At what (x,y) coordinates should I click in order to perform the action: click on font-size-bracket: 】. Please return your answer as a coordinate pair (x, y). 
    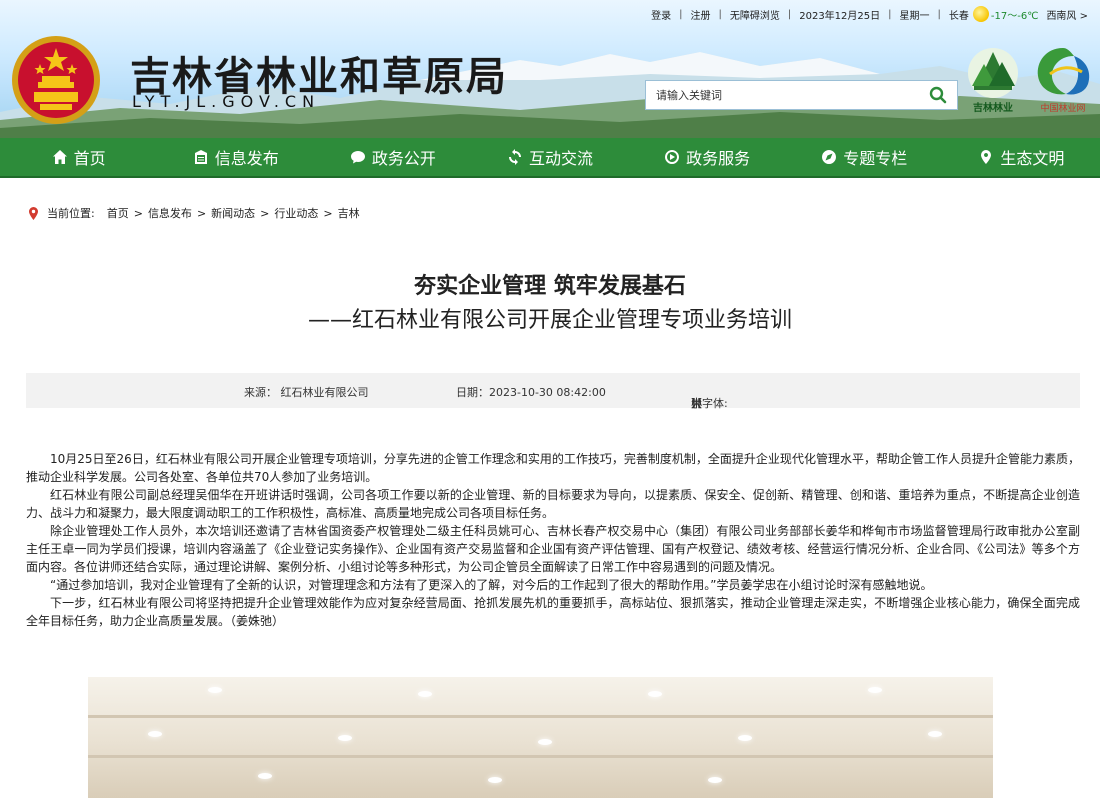
    Looking at the image, I should click on (696, 403).